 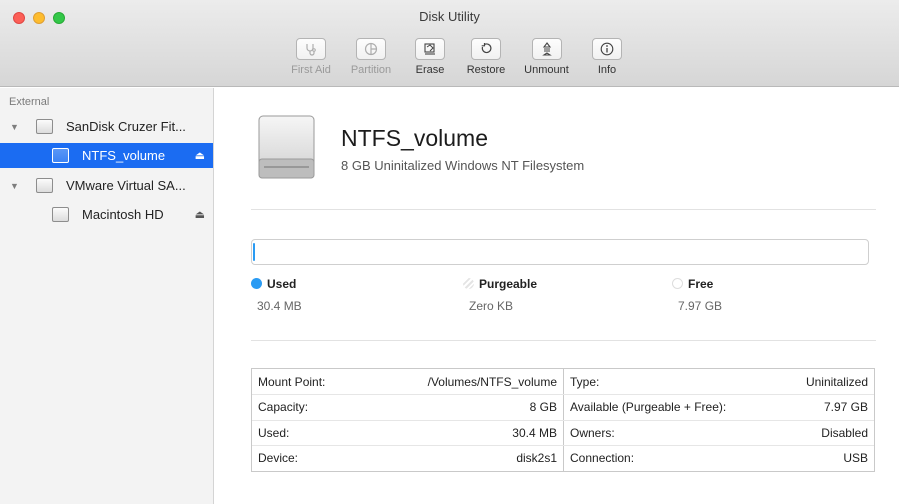 I want to click on partition-button: Partition, so click(x=371, y=60).